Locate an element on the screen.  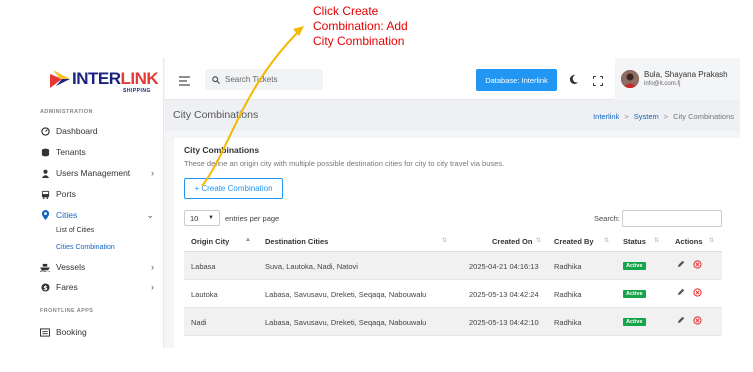
card-title: City Combinations is located at coordinates (222, 150).